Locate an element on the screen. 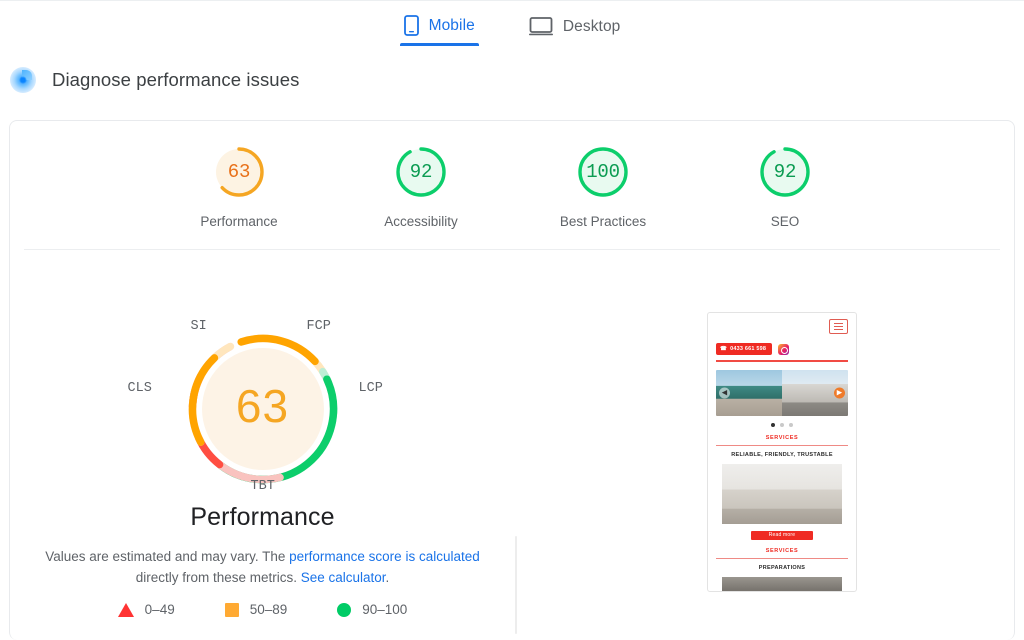 The width and height of the screenshot is (1024, 640). score-legend: 0–49 50–89 90–100 is located at coordinates (262, 609).